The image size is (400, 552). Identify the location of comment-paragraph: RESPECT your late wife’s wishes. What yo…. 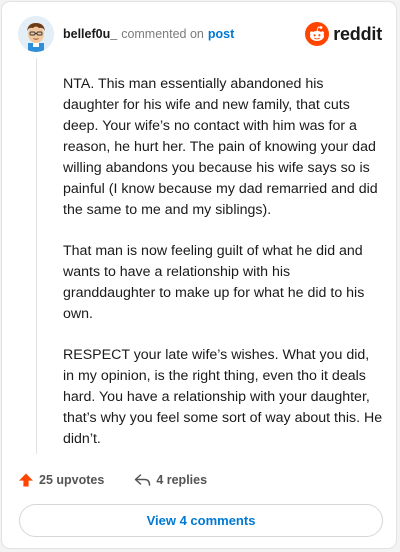
(223, 397).